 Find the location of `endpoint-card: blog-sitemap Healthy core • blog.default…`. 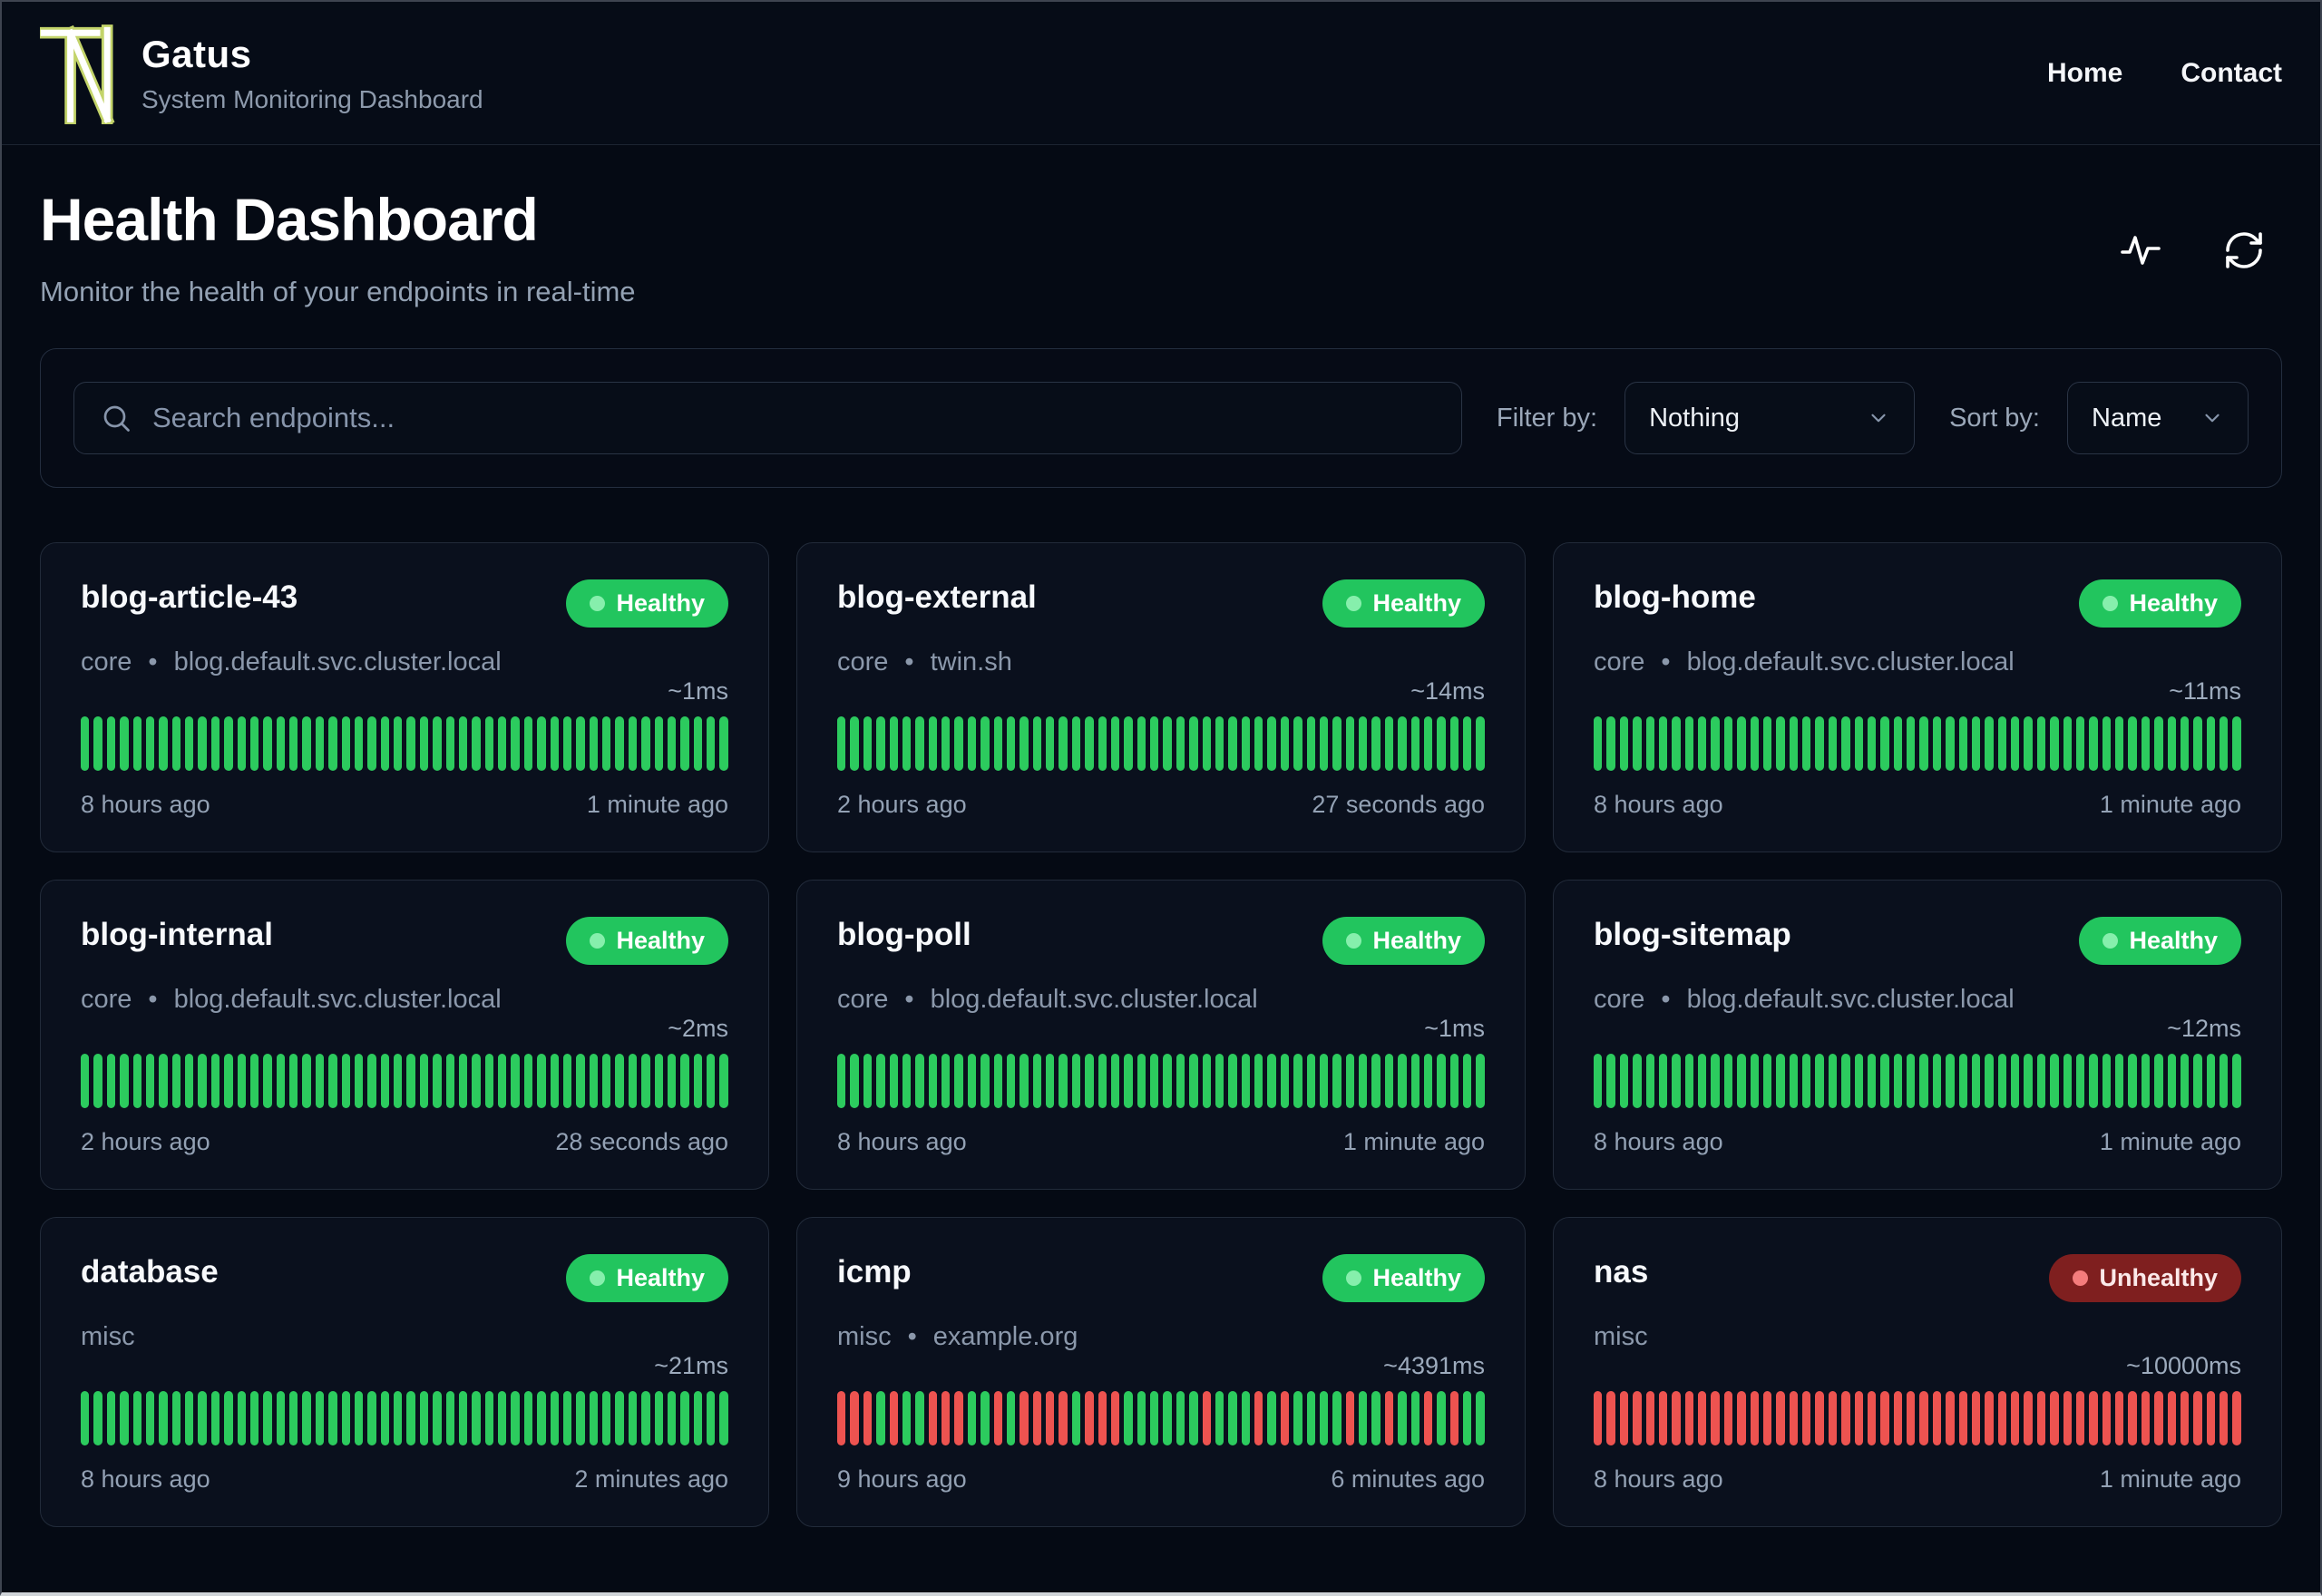

endpoint-card: blog-sitemap Healthy core • blog.default… is located at coordinates (1917, 1035).